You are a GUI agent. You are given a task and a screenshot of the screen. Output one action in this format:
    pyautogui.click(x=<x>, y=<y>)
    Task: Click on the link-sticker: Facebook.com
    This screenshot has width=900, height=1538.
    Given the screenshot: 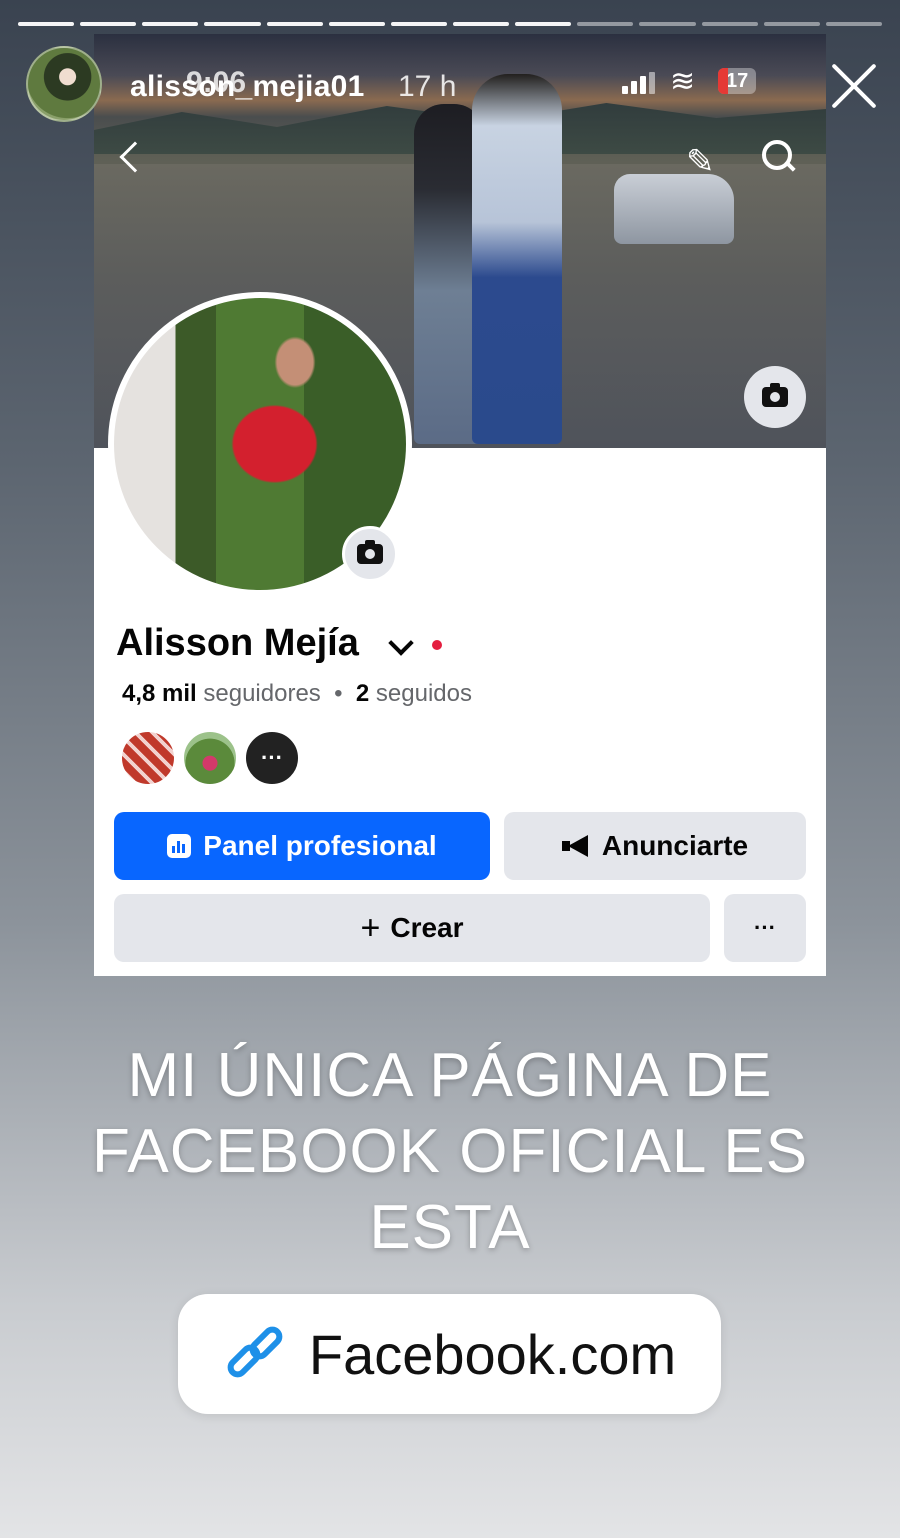 What is the action you would take?
    pyautogui.click(x=449, y=1354)
    